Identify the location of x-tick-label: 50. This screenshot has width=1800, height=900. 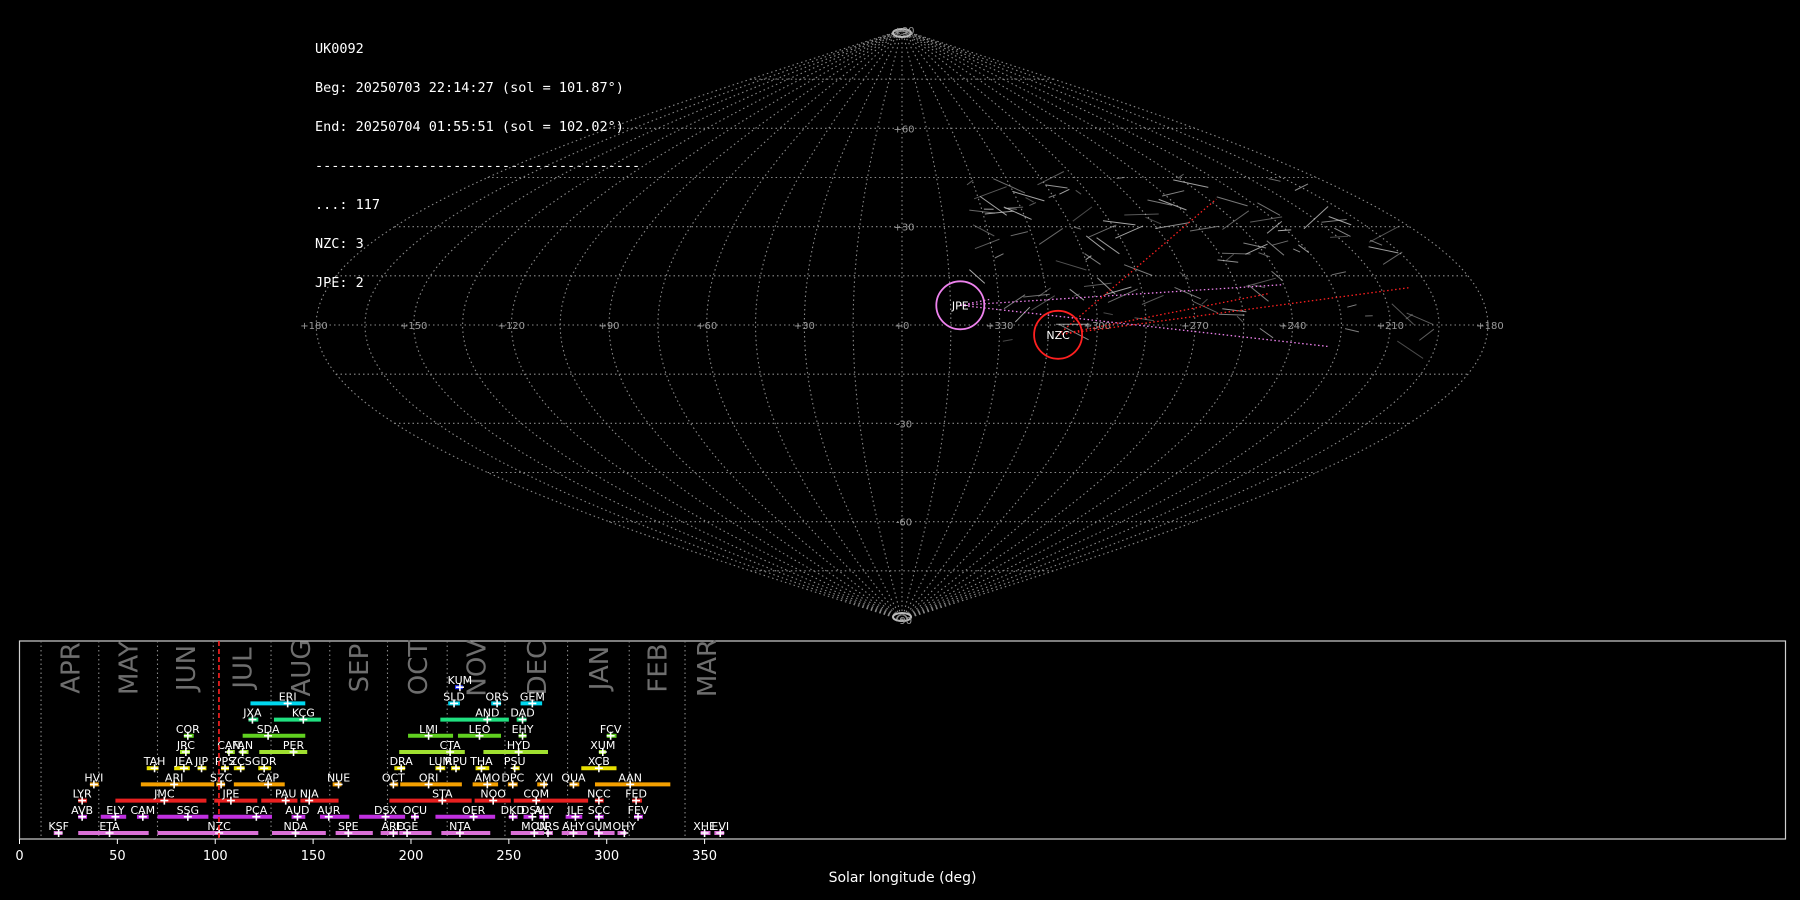
(117, 856).